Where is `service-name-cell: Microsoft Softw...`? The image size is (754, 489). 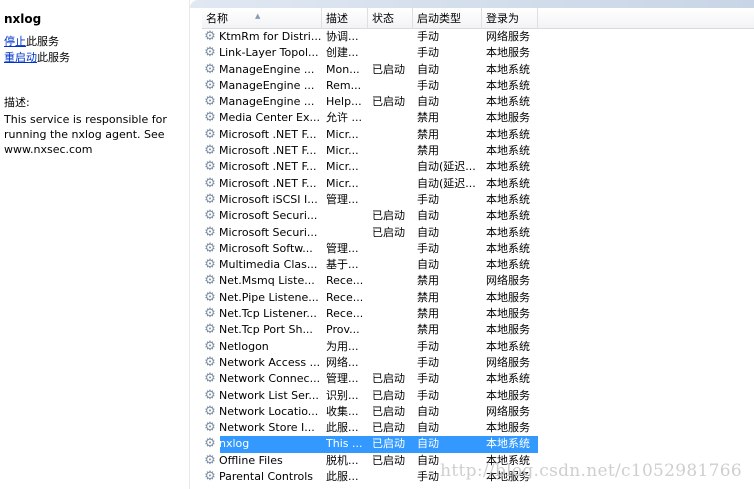
service-name-cell: Microsoft Softw... is located at coordinates (266, 248).